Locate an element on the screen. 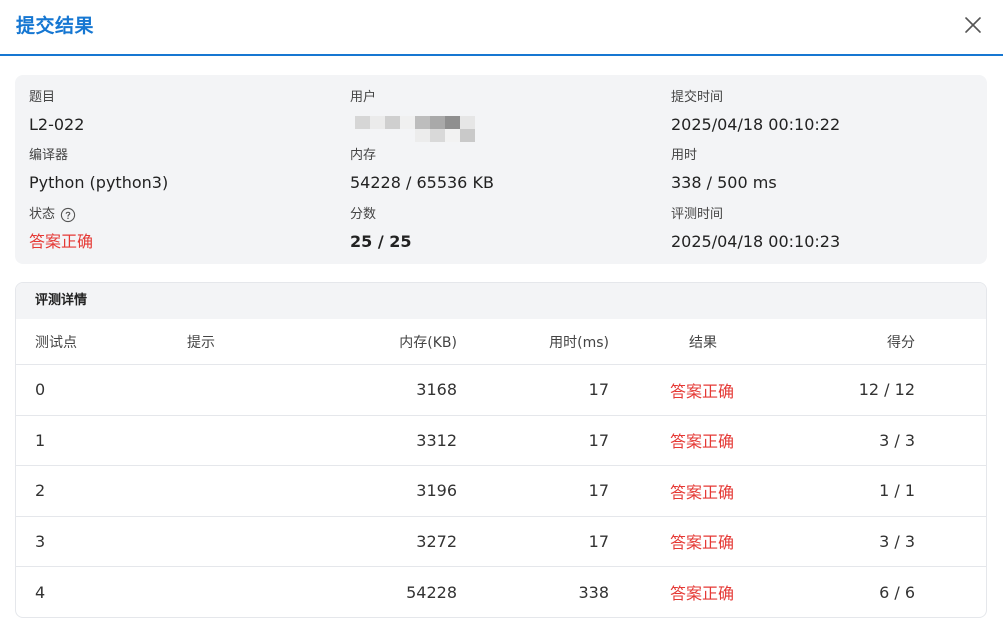 The image size is (1003, 635). header-case: 测试点 is located at coordinates (56, 342).